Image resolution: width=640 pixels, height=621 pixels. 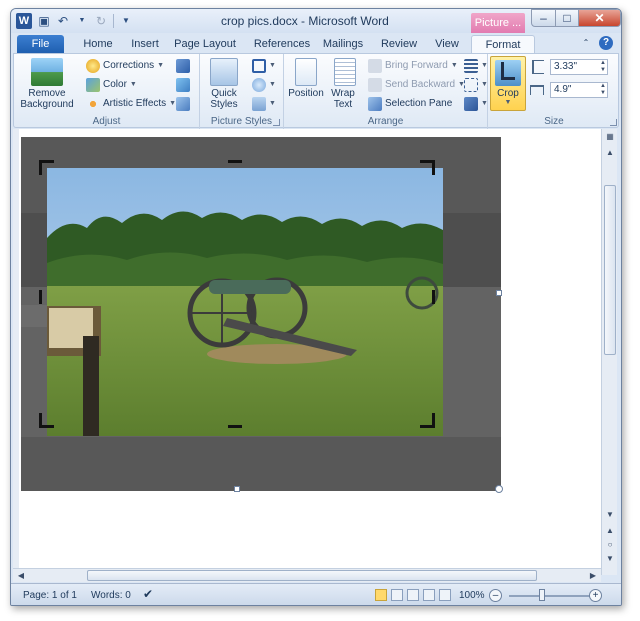 I want to click on rotate-button: ▼, so click(x=476, y=104).